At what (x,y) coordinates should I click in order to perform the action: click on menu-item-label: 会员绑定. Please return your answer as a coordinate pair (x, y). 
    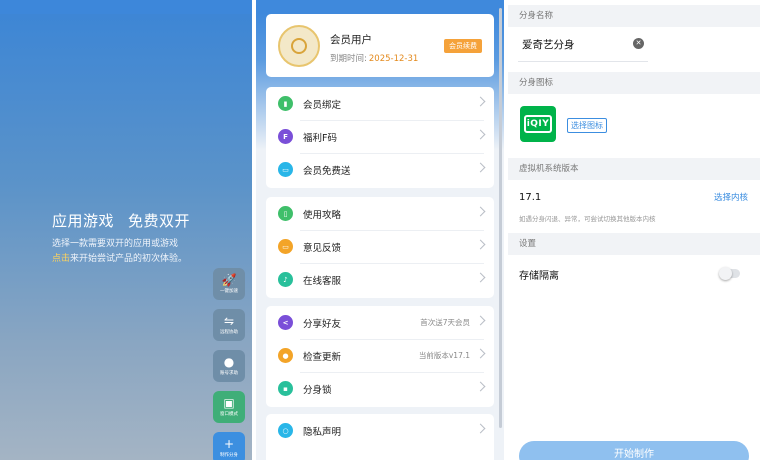
    Looking at the image, I should click on (322, 105).